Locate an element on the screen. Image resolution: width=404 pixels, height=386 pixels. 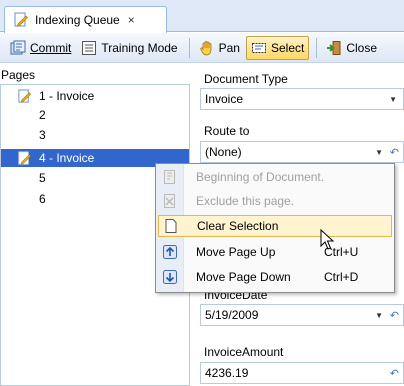
invoice-amount-label: InvoiceAmount is located at coordinates (244, 352).